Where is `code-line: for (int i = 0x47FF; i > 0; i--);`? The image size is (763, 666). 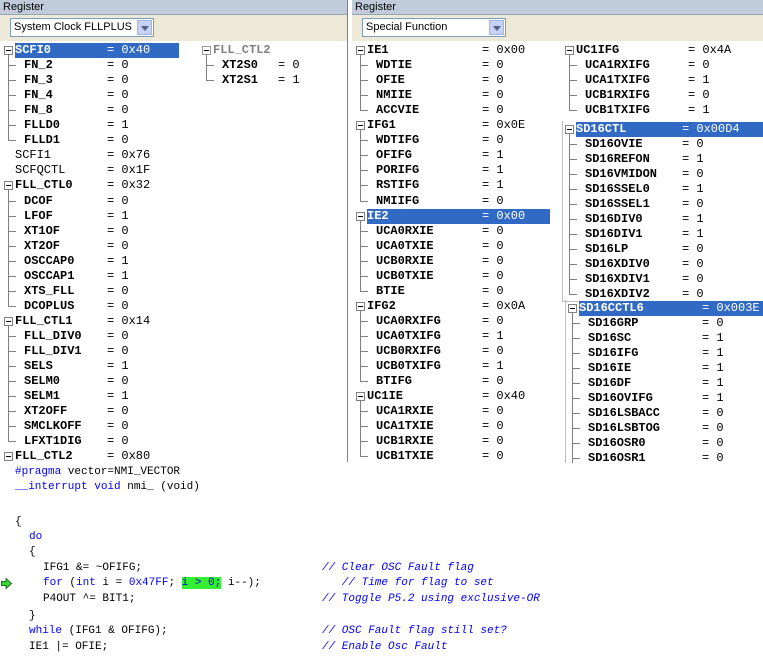 code-line: for (int i = 0x47FF; i > 0; i--); is located at coordinates (152, 583).